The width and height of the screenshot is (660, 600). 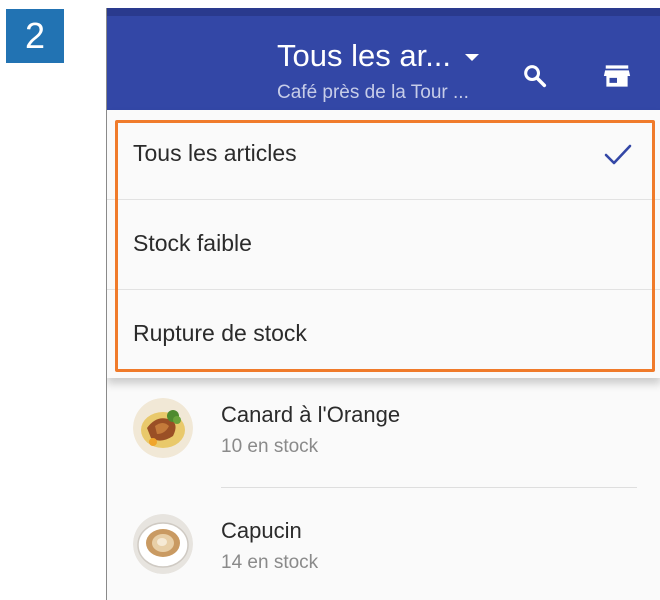 I want to click on caret-down-icon, so click(x=472, y=57).